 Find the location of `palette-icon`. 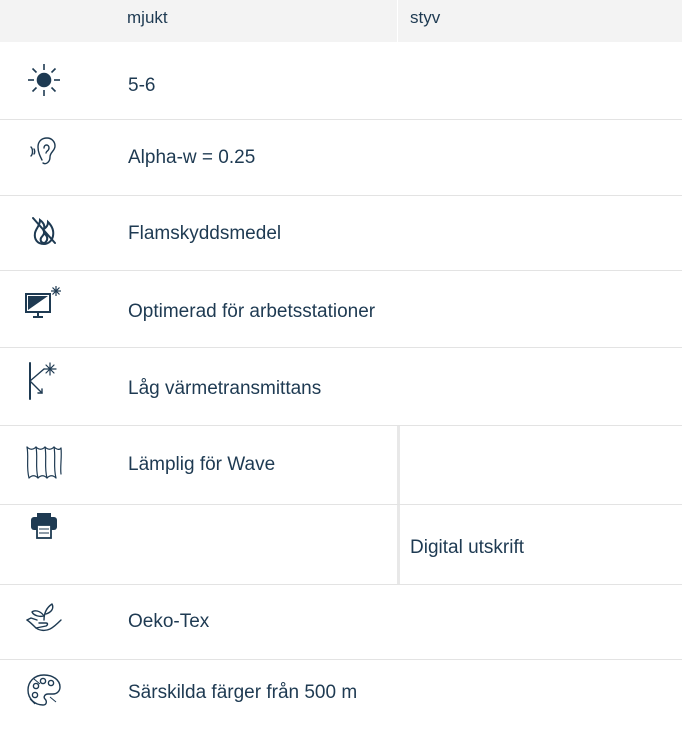

palette-icon is located at coordinates (44, 691).